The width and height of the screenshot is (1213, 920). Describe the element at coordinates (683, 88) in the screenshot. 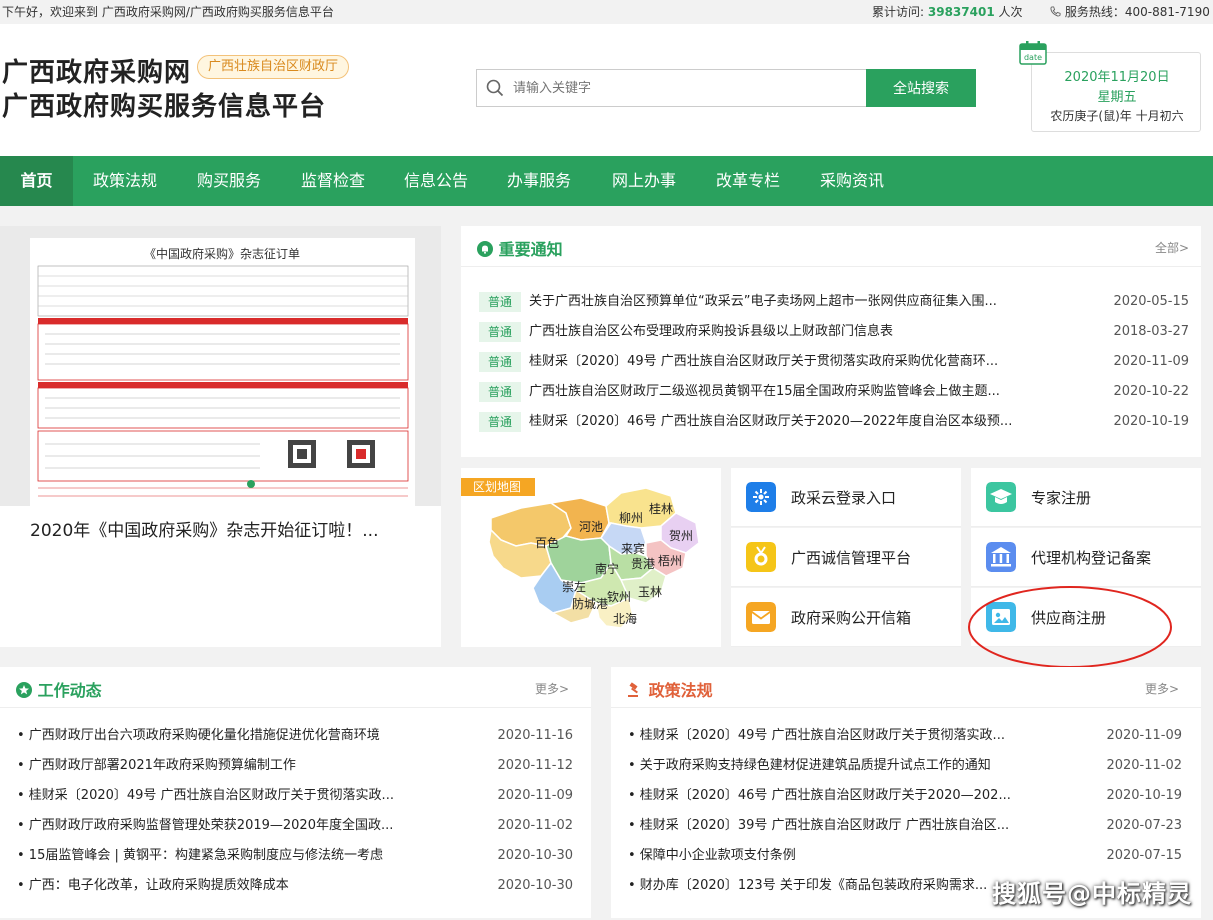

I see `search-input` at that location.